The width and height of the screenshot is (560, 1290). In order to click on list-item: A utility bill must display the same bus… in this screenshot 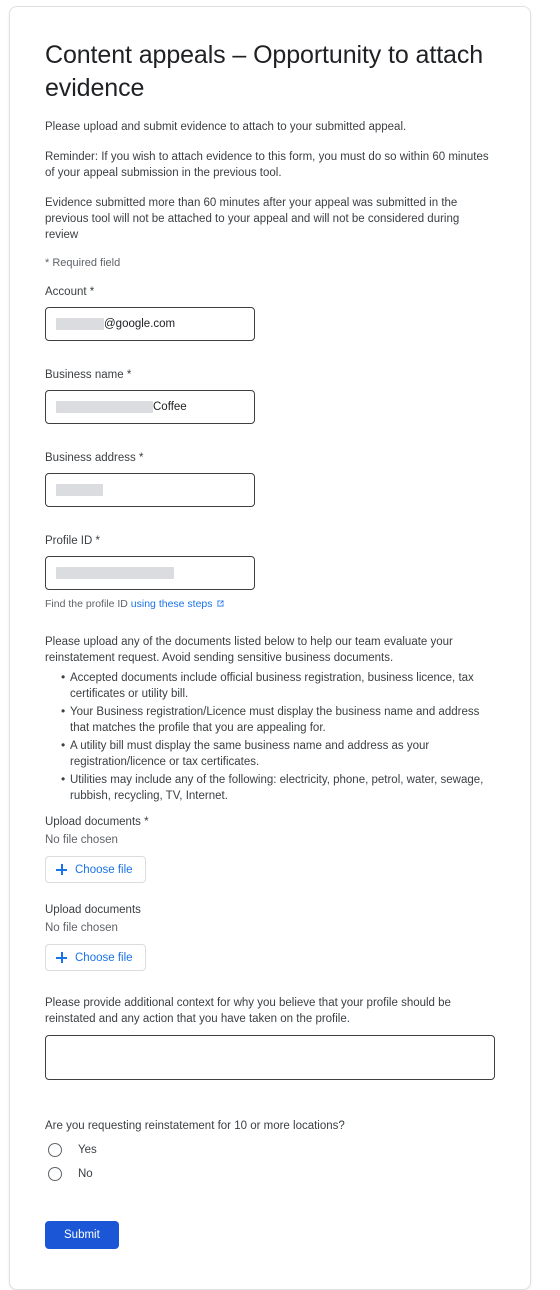, I will do `click(278, 753)`.